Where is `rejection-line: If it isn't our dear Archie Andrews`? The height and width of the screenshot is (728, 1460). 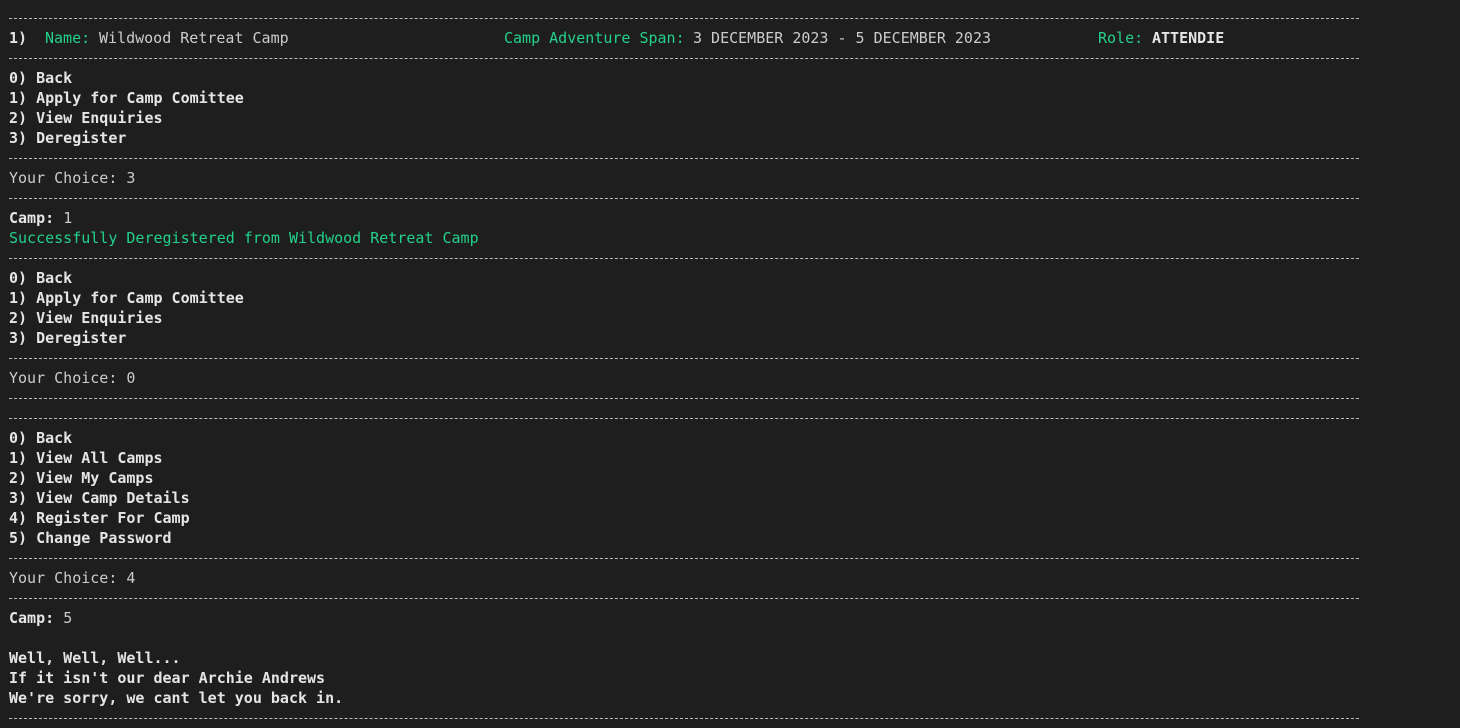
rejection-line: If it isn't our dear Archie Andrews is located at coordinates (167, 678).